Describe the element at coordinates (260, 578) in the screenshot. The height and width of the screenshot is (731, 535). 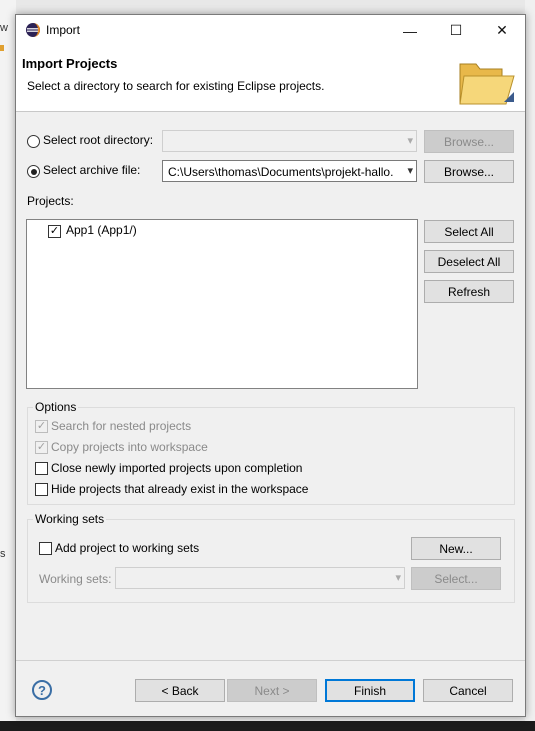
I see `working-sets-combo: ▾` at that location.